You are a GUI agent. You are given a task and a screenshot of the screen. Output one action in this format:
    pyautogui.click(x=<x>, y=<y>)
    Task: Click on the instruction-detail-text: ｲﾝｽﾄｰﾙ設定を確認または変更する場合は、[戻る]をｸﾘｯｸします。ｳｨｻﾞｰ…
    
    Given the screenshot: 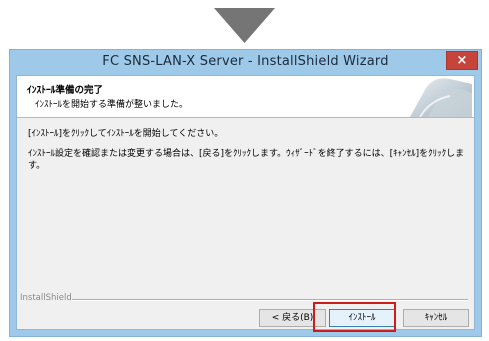 What is the action you would take?
    pyautogui.click(x=246, y=160)
    